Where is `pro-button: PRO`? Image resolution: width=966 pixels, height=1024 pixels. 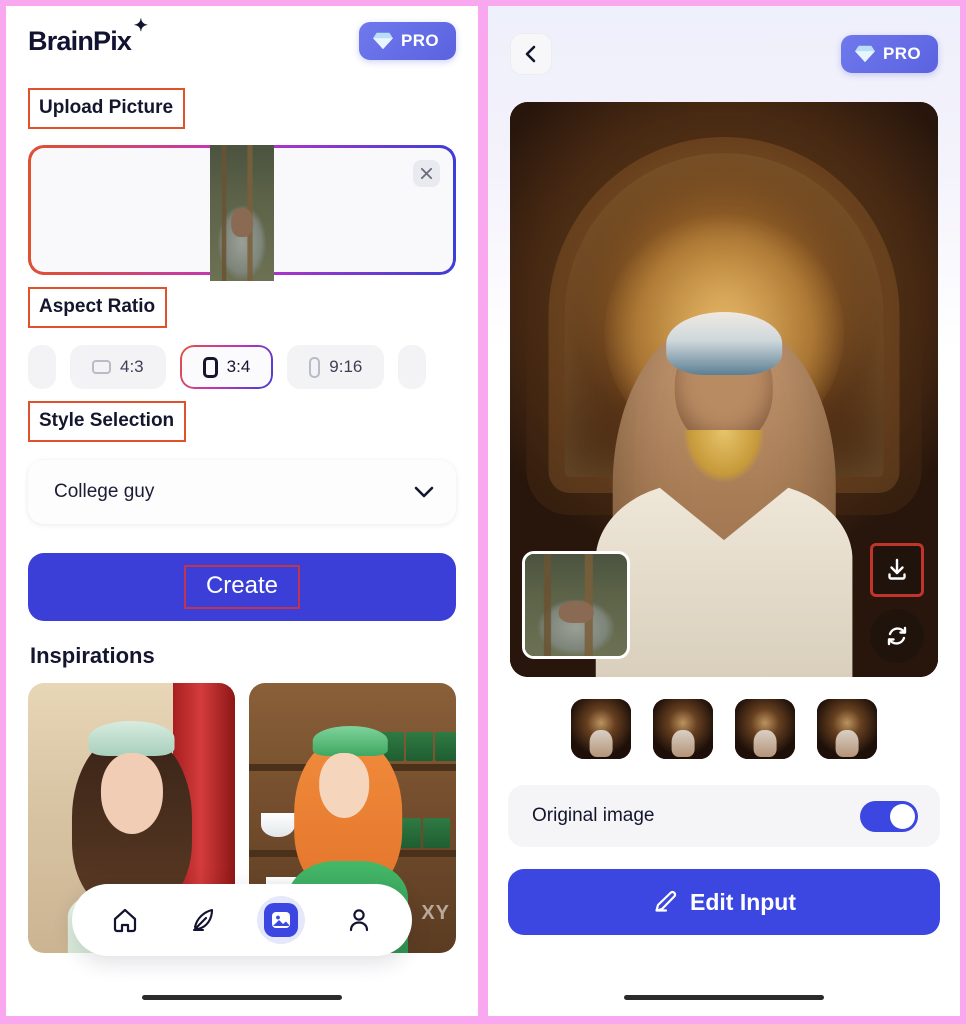 pro-button: PRO is located at coordinates (407, 41).